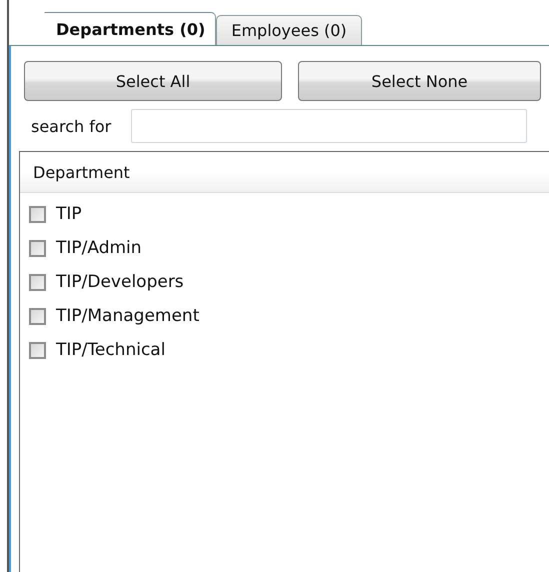  What do you see at coordinates (99, 248) in the screenshot?
I see `department-label: TIP/Admin` at bounding box center [99, 248].